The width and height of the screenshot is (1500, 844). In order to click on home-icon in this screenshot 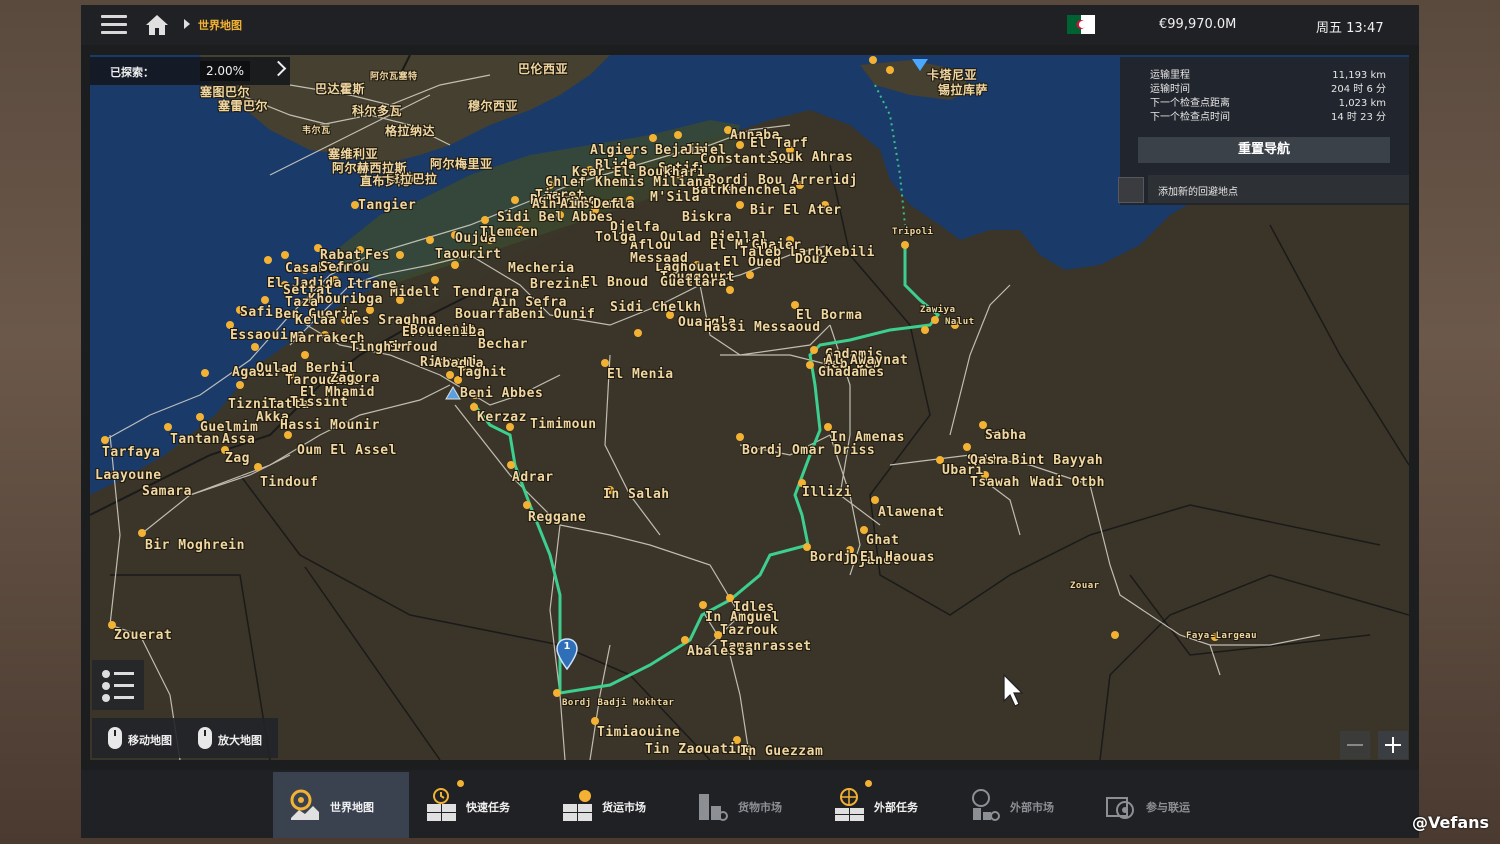, I will do `click(157, 25)`.